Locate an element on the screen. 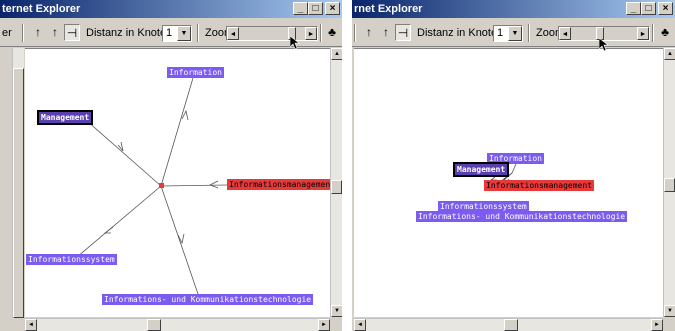 Image resolution: width=675 pixels, height=331 pixels. node-information: Information is located at coordinates (195, 72).